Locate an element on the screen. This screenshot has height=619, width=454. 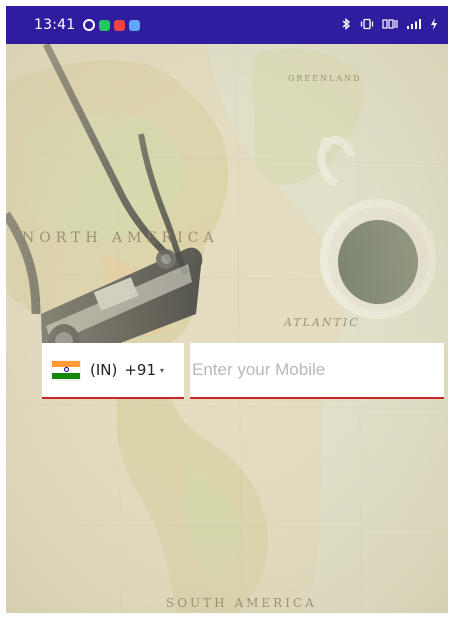
country-iso: (IN) is located at coordinates (104, 370).